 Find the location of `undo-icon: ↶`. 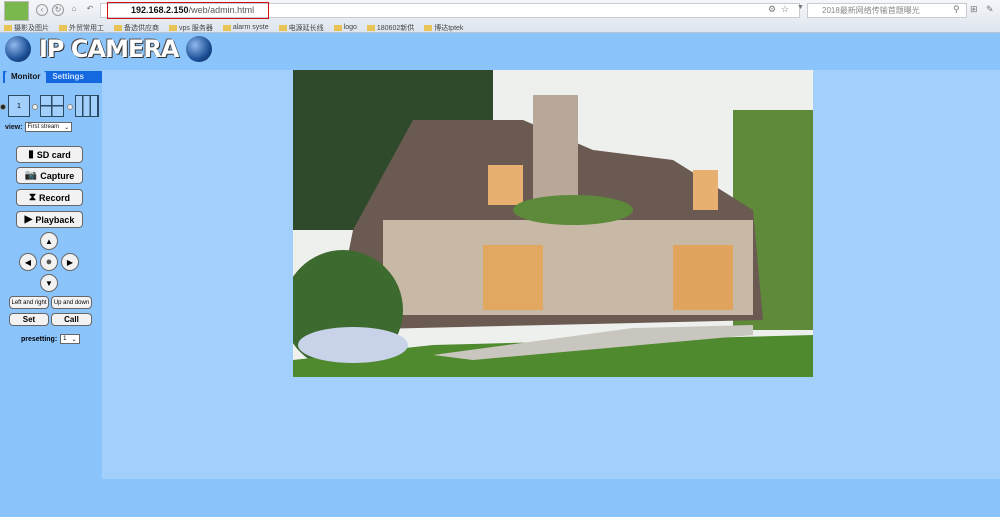

undo-icon: ↶ is located at coordinates (90, 10).